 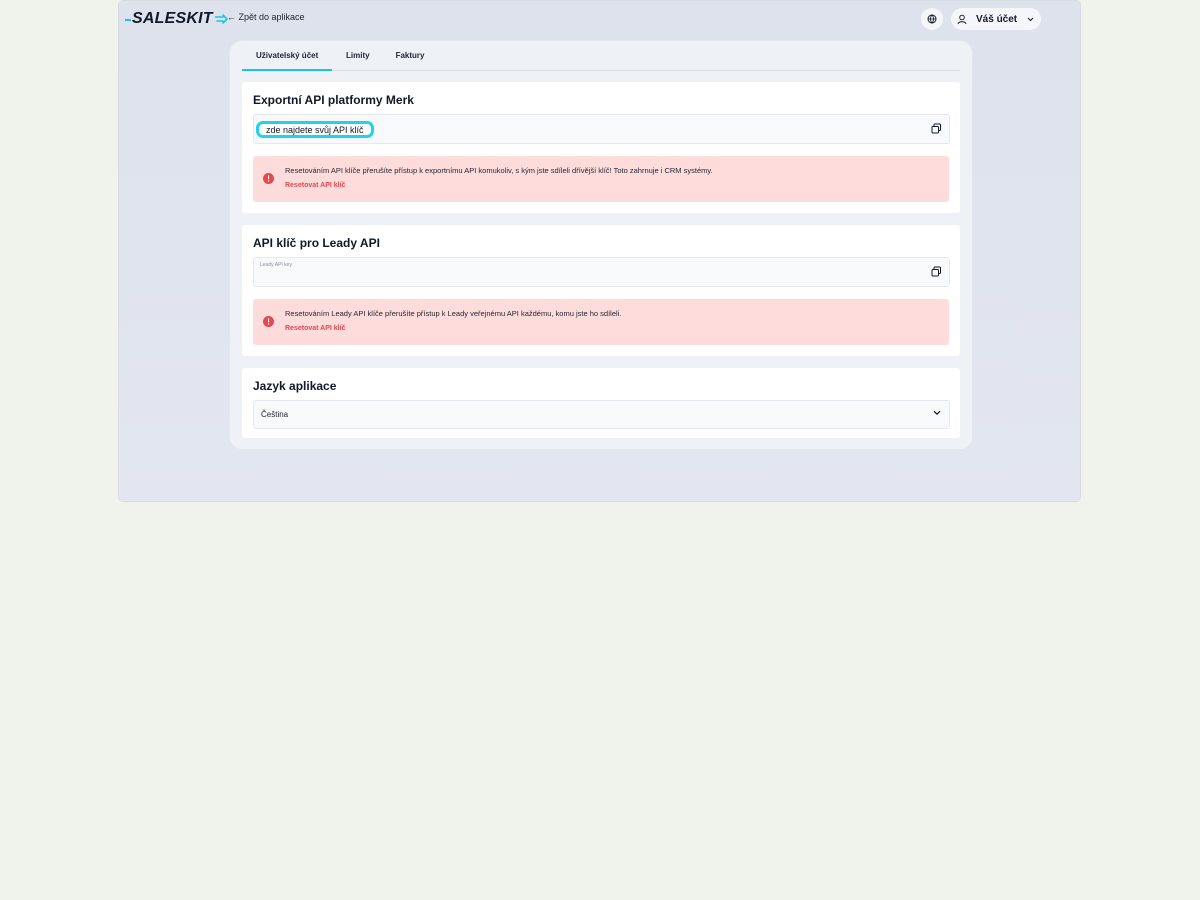 What do you see at coordinates (275, 414) in the screenshot?
I see `language-selected-value: Čeština` at bounding box center [275, 414].